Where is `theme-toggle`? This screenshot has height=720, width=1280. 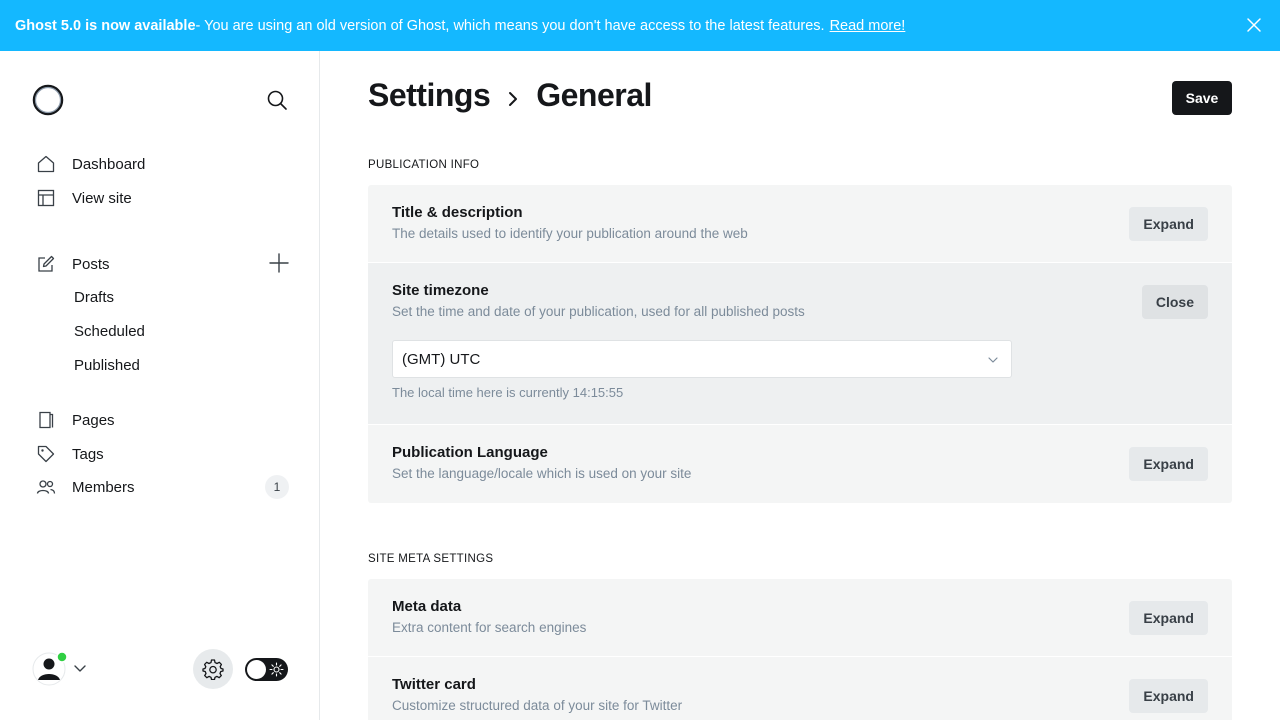 theme-toggle is located at coordinates (266, 669).